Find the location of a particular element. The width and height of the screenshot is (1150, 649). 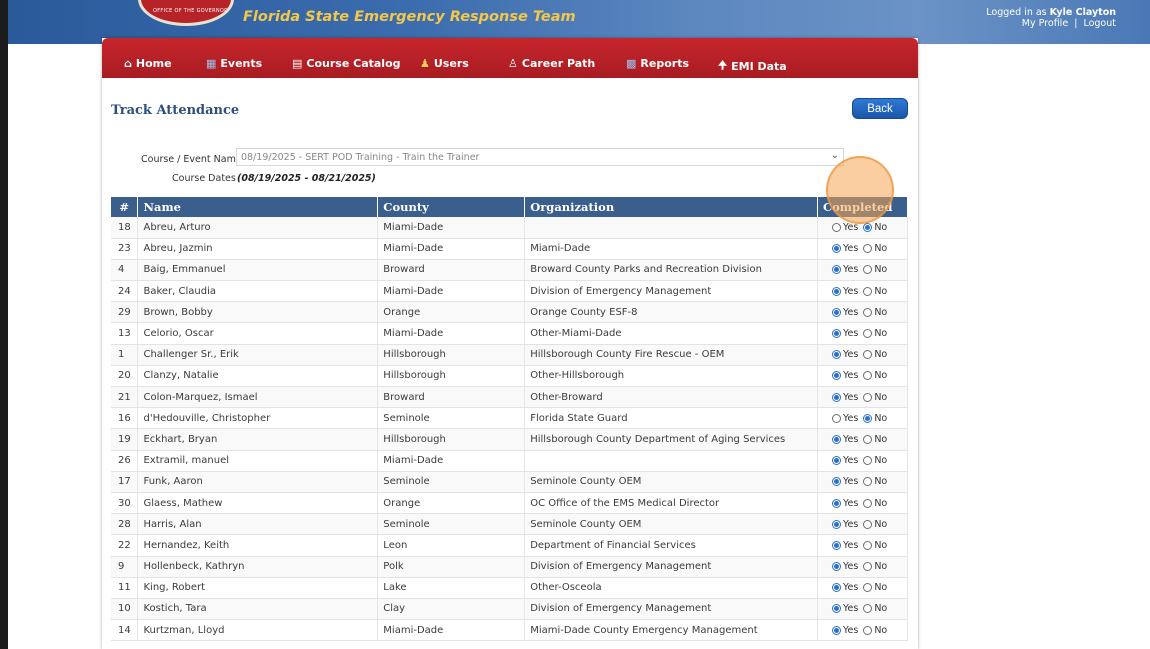

nav-emi-data: 🠉 EMI Data is located at coordinates (752, 66).